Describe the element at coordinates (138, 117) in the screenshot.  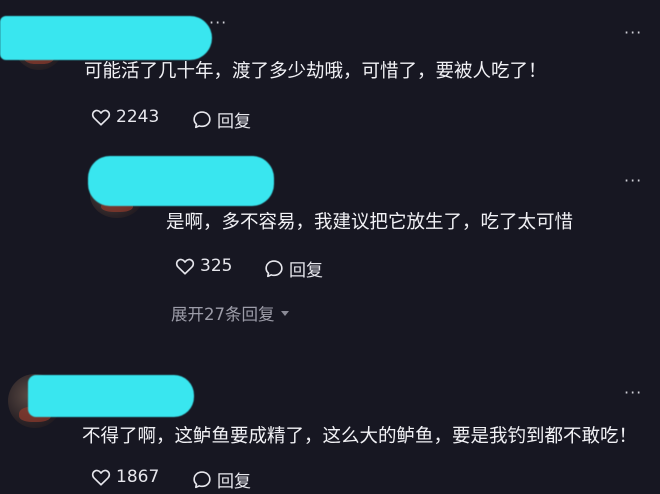
I see `like-count: 2243` at that location.